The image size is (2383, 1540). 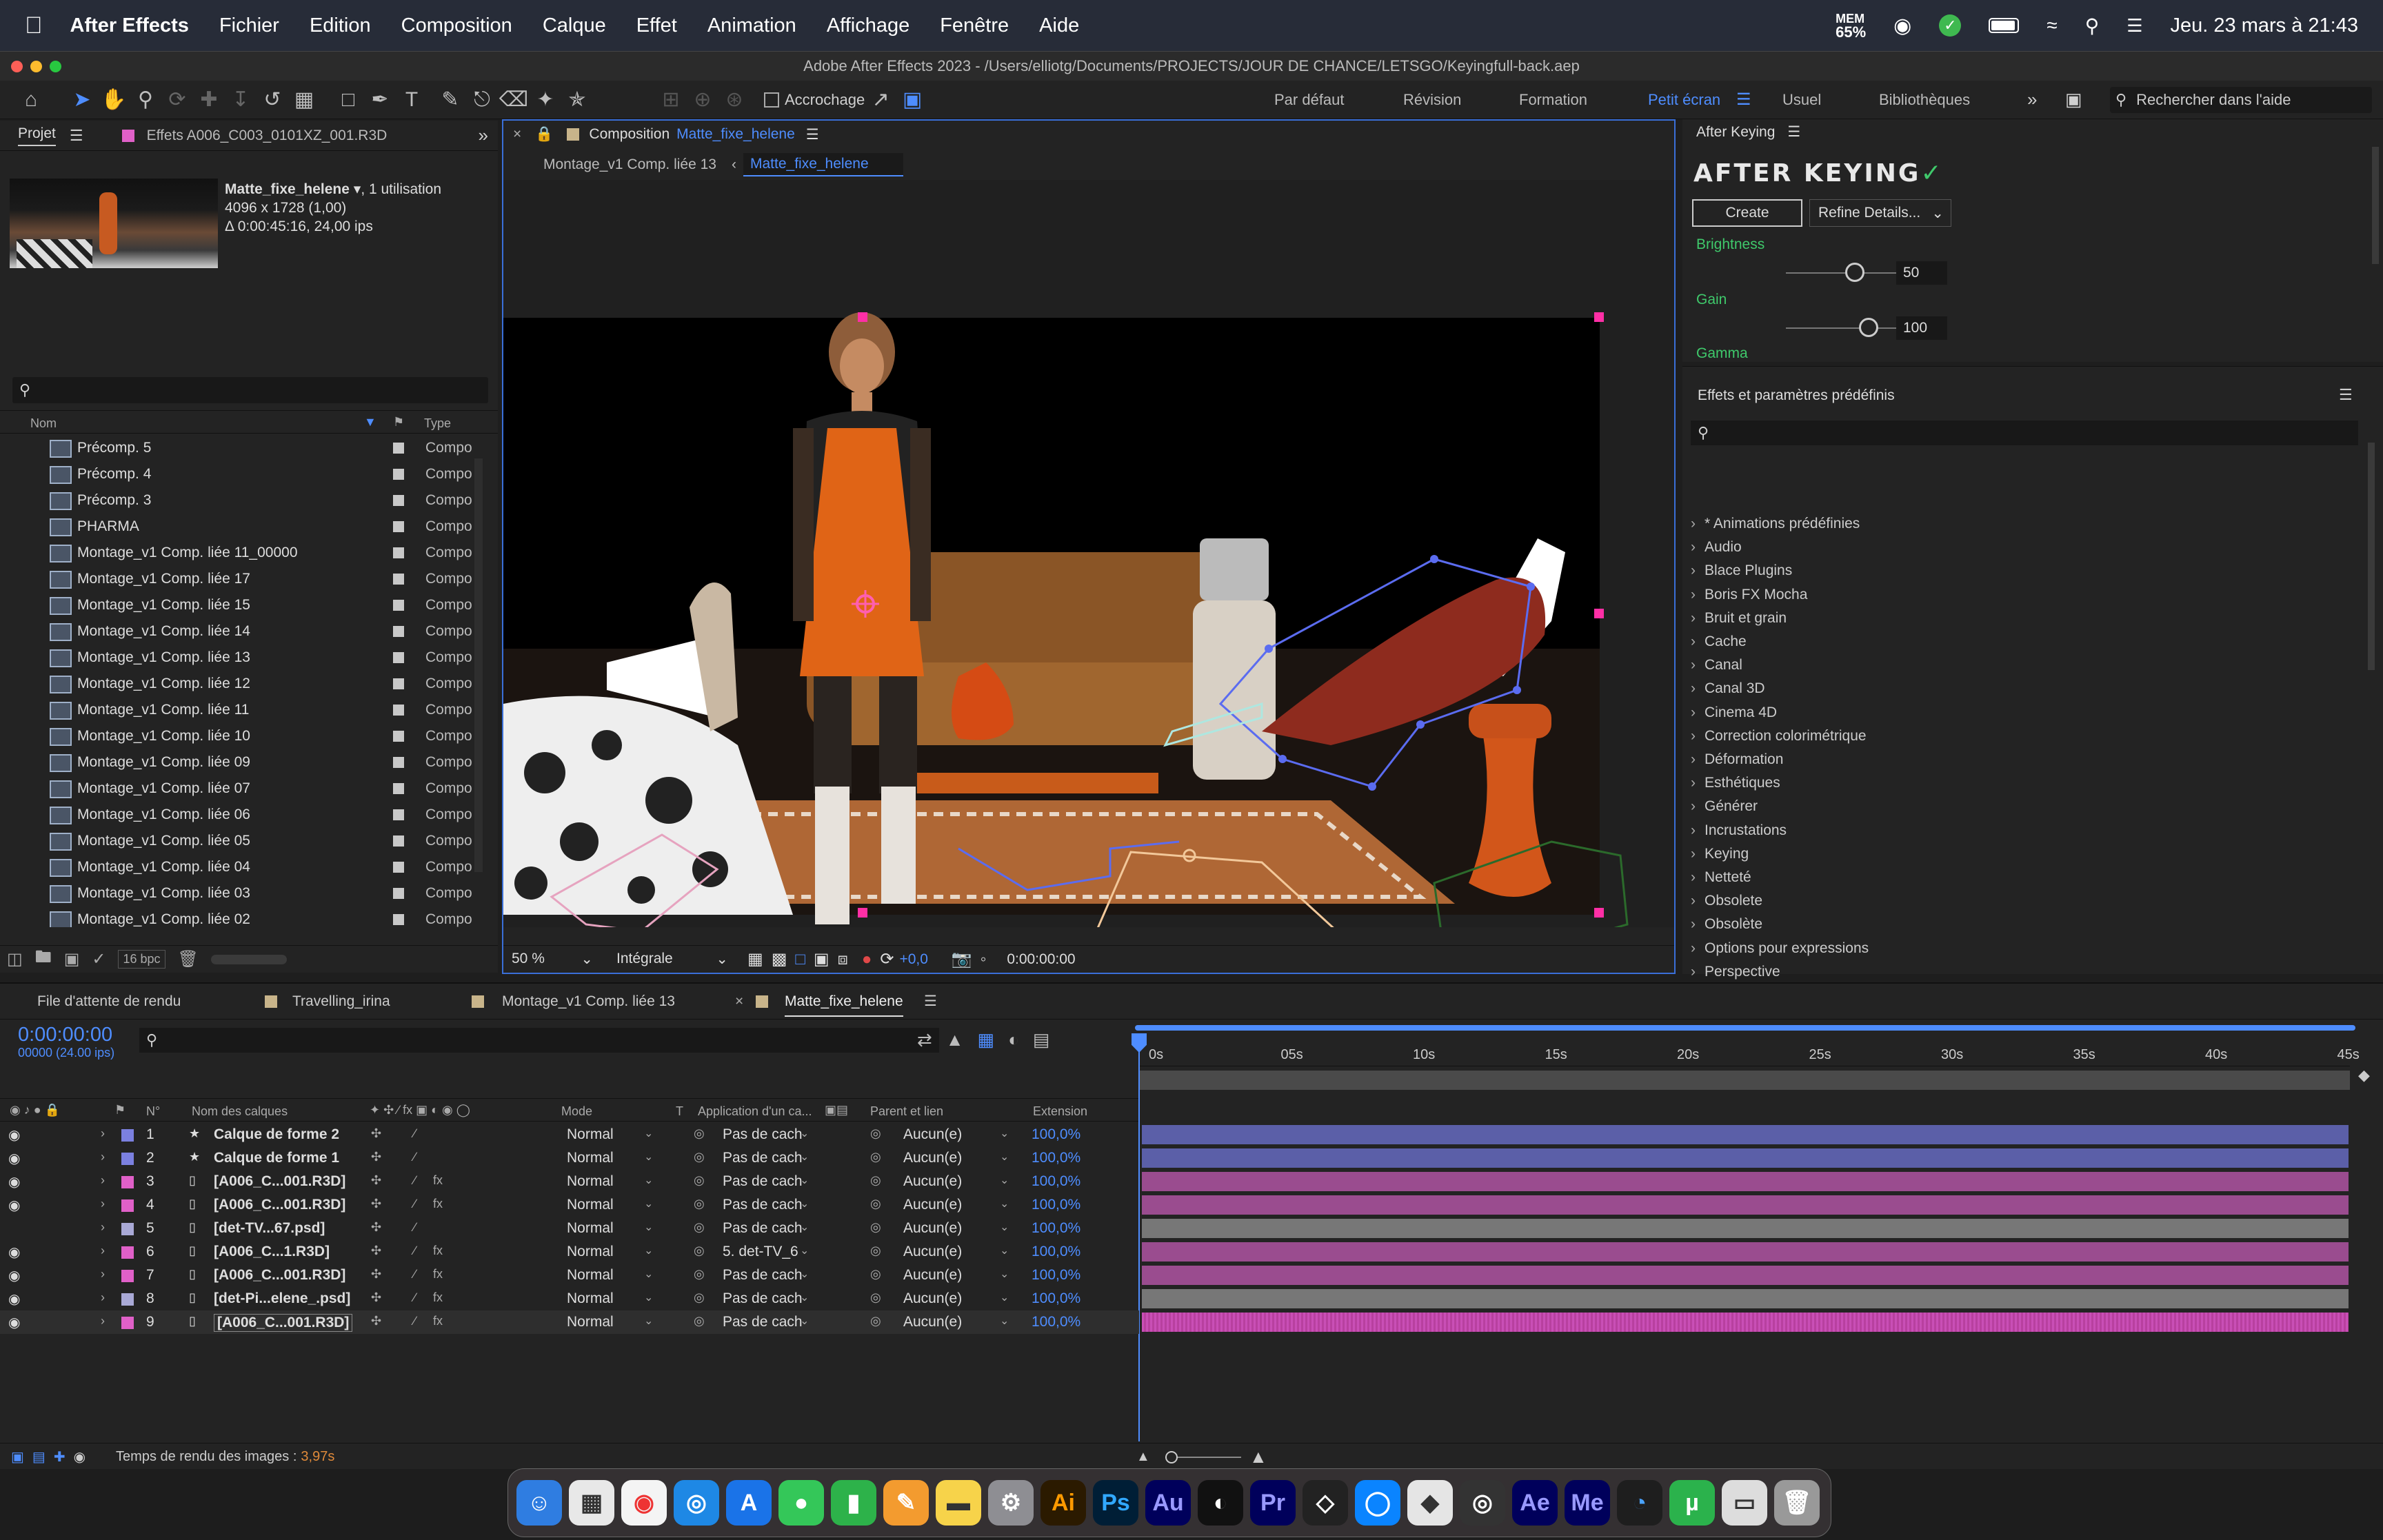 I want to click on color-channels-icon: ●, so click(x=867, y=960).